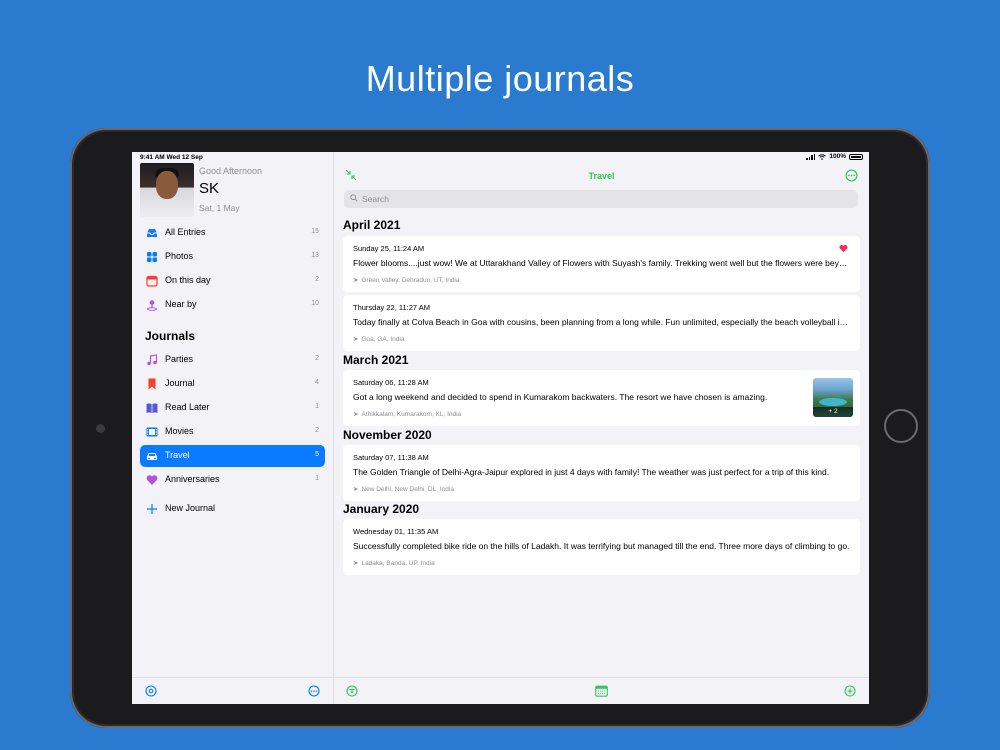 The image size is (1000, 750). What do you see at coordinates (387, 435) in the screenshot?
I see `month-header: November 2020` at bounding box center [387, 435].